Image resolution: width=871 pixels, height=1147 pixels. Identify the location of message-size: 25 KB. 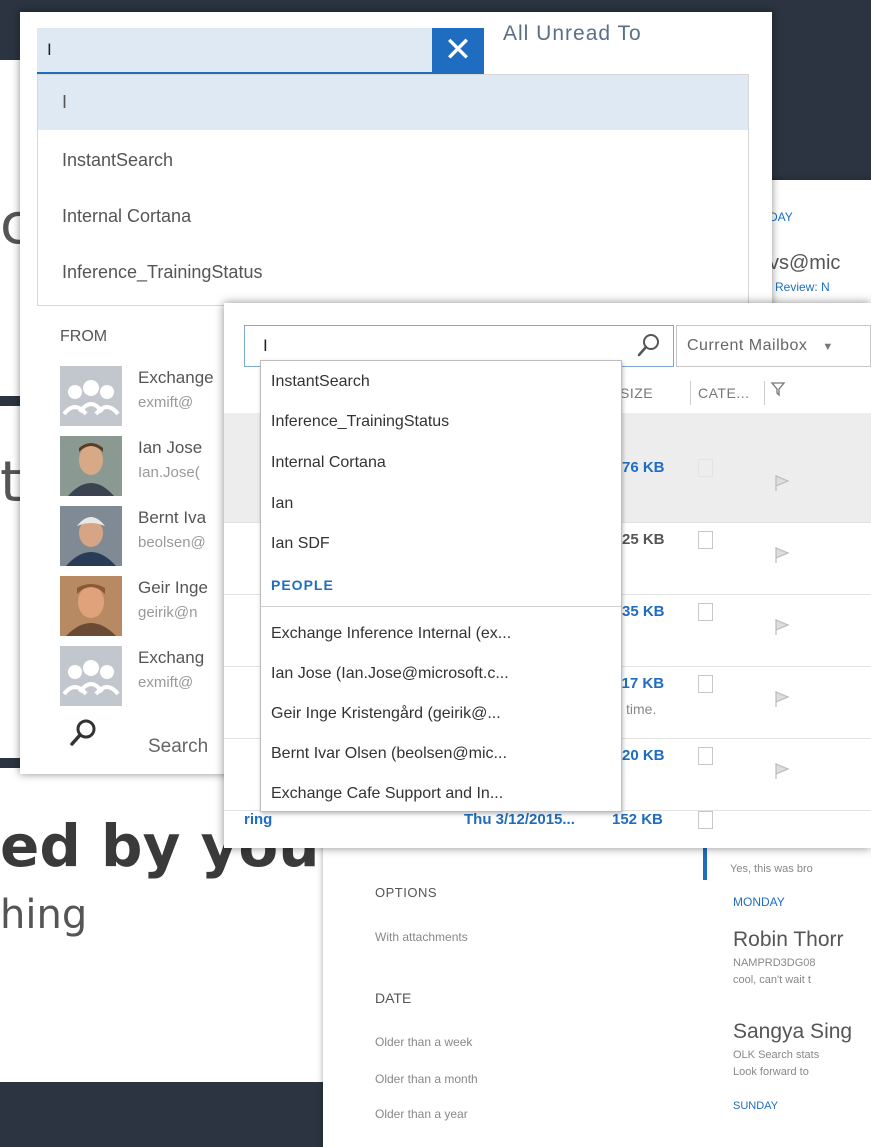
(643, 539).